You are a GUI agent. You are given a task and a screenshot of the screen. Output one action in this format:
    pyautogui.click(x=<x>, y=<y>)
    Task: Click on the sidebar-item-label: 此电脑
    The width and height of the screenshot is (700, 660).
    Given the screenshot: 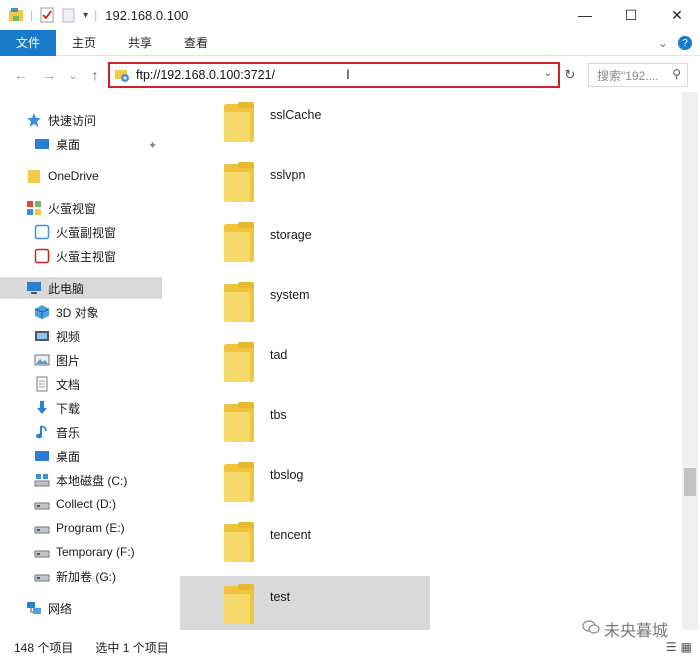 What is the action you would take?
    pyautogui.click(x=66, y=288)
    